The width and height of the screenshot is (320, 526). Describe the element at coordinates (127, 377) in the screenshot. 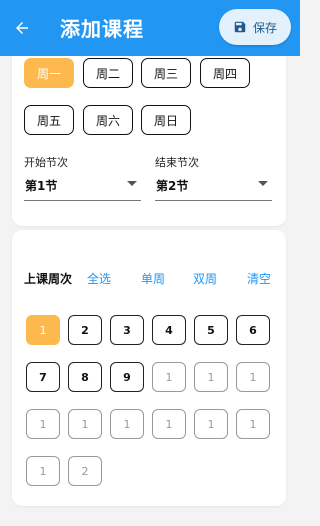

I see `week-button: 9` at that location.